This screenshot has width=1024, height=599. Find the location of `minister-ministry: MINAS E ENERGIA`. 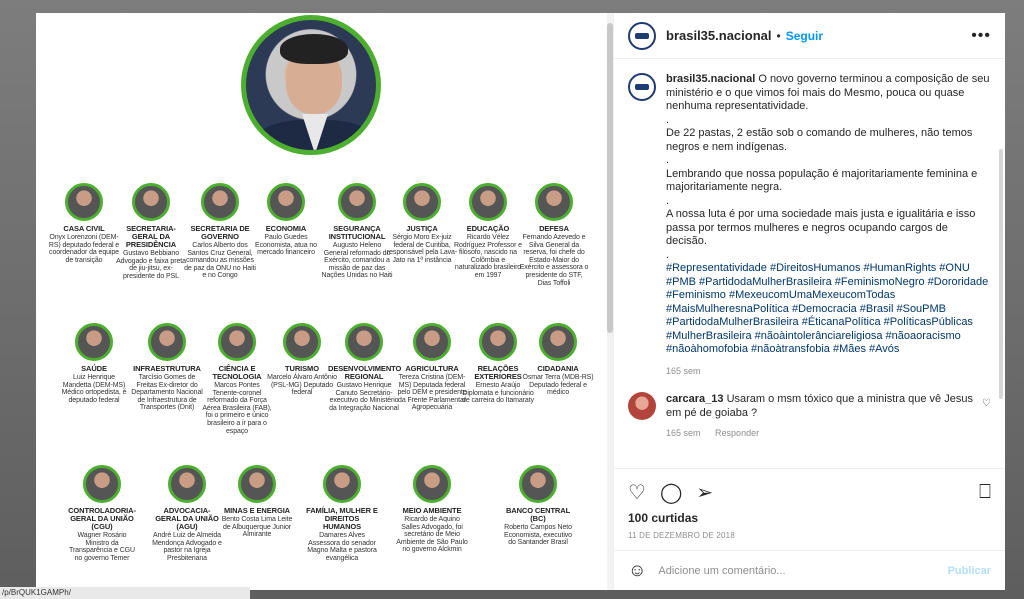

minister-ministry: MINAS E ENERGIA is located at coordinates (256, 510).